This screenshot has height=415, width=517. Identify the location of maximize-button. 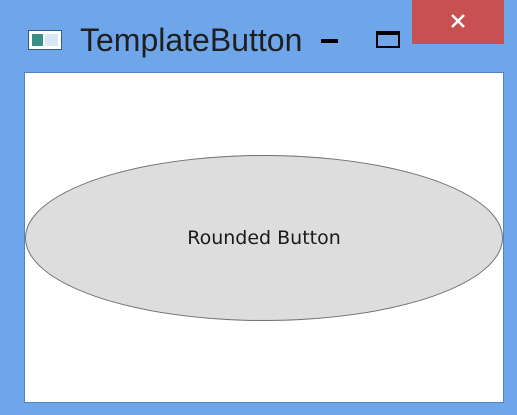
(388, 36).